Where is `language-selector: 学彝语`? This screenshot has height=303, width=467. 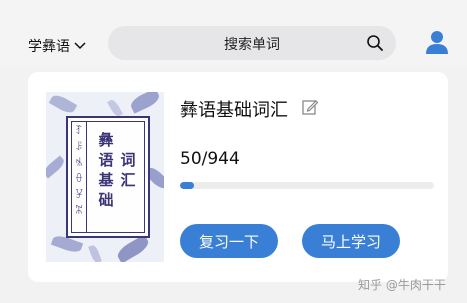
language-selector: 学彝语 is located at coordinates (57, 46).